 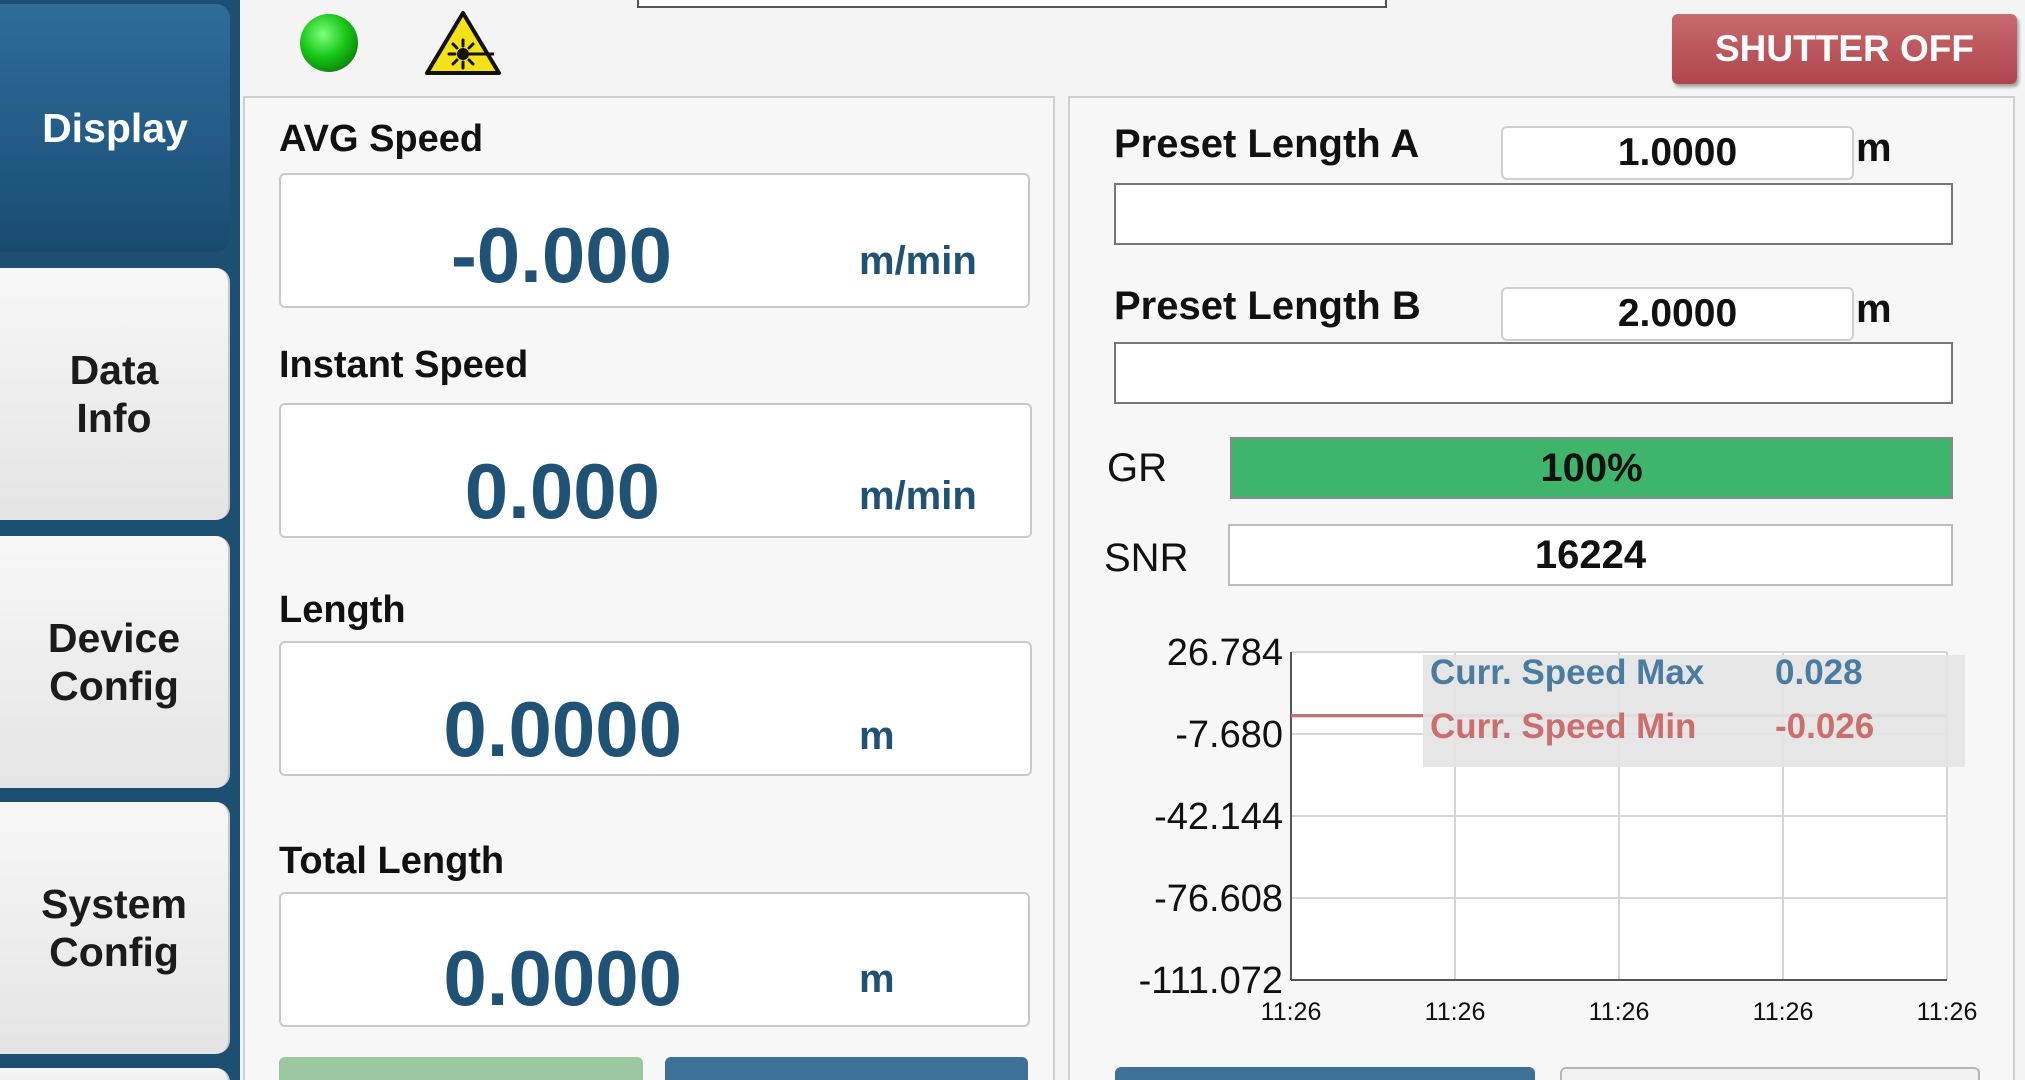 I want to click on title-field, so click(x=1012, y=4).